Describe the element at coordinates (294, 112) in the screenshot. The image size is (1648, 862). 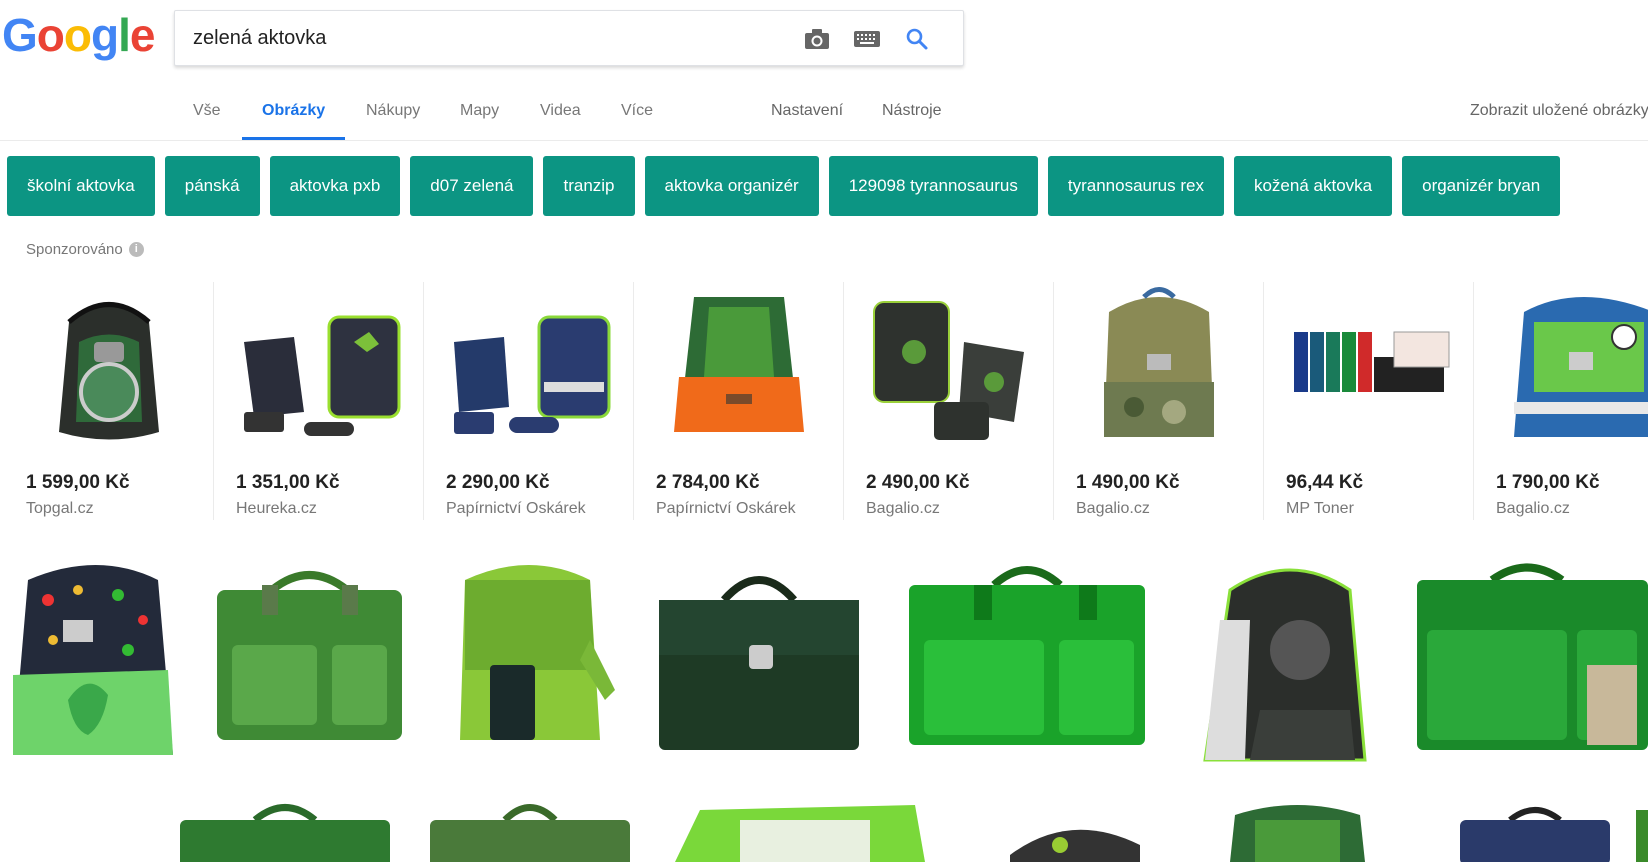
I see `tab-images: Obrázky` at that location.